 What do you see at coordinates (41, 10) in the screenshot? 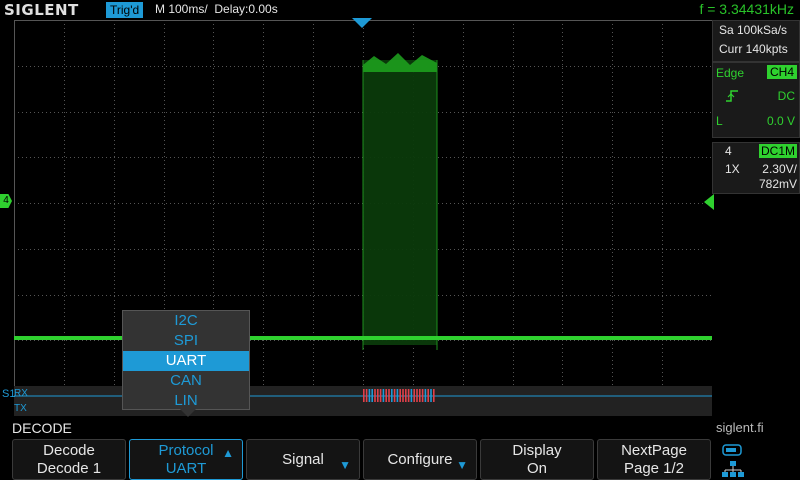
I see `brand-logo: SIGLENT` at bounding box center [41, 10].